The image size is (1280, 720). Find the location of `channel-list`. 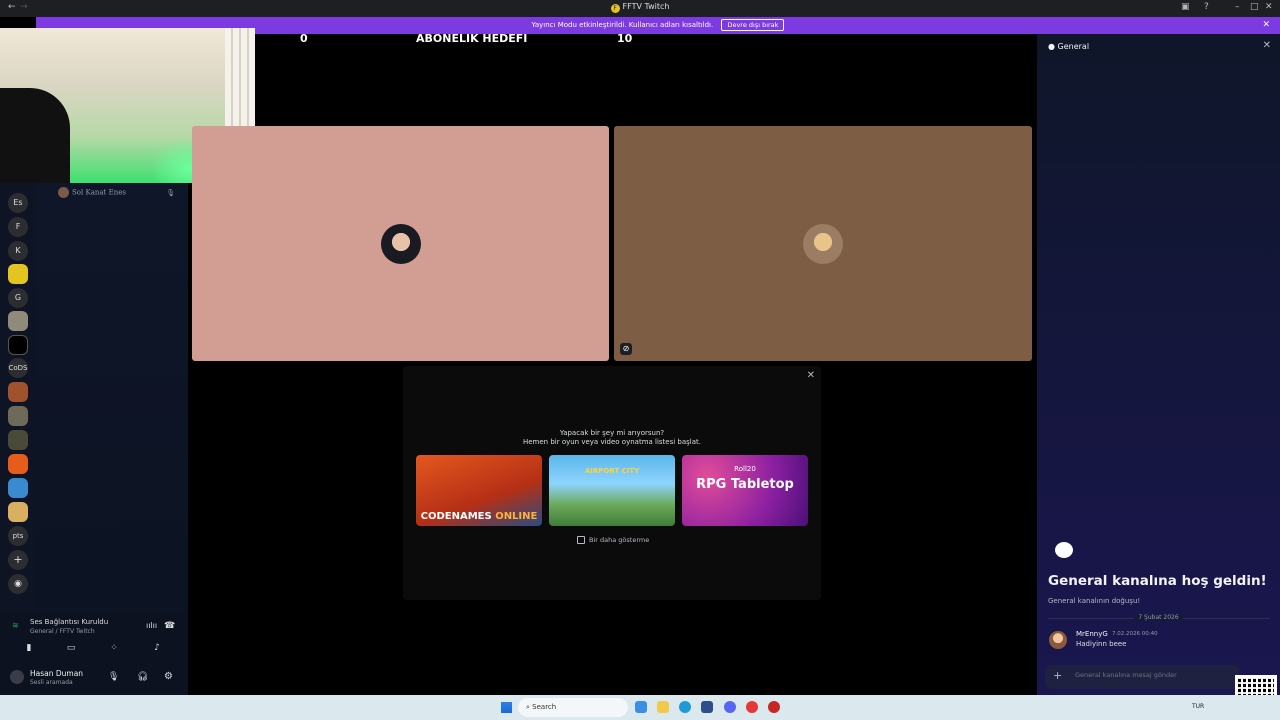

channel-list is located at coordinates (112, 398).